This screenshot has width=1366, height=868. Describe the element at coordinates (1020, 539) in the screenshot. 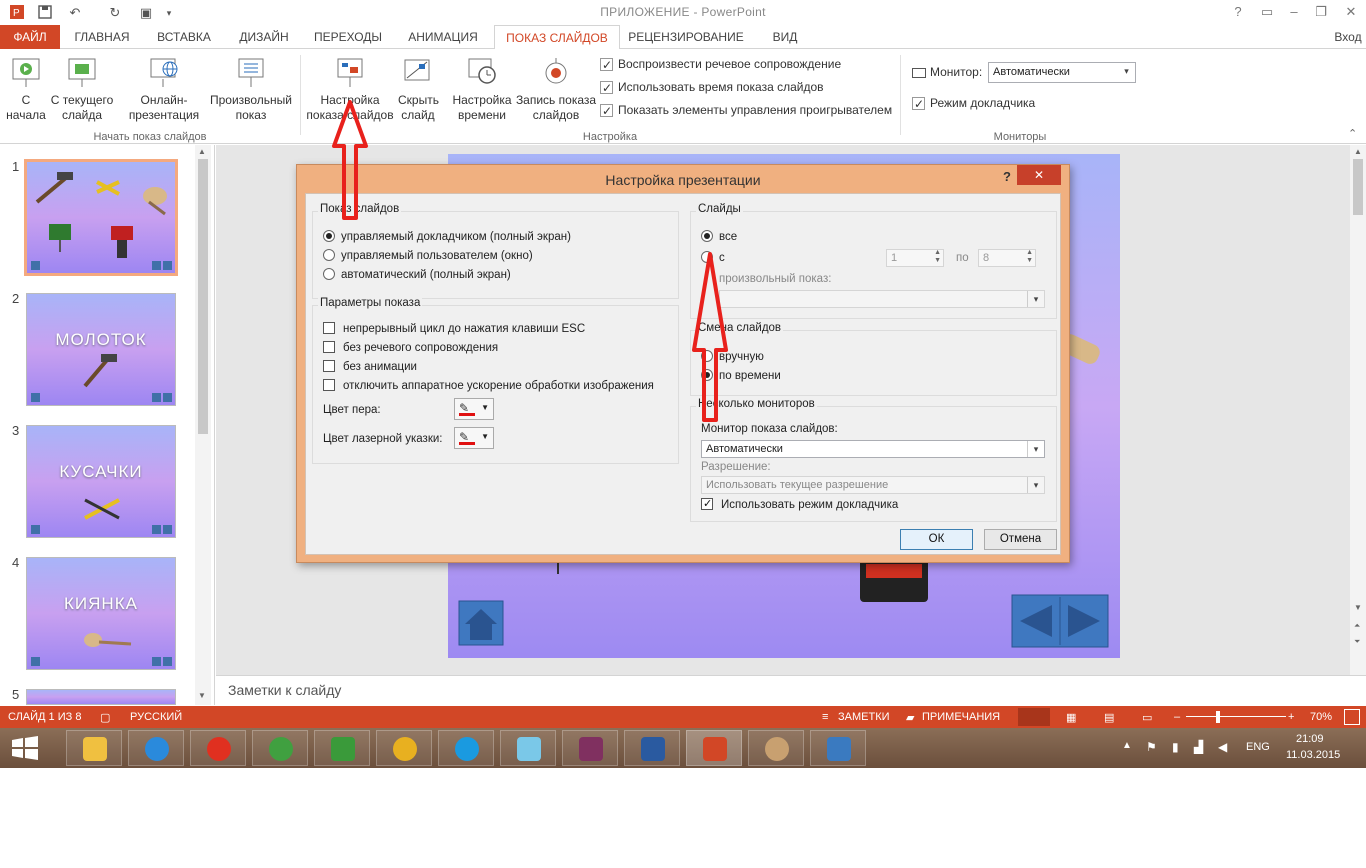

I see `cancel-button: Отмена` at that location.